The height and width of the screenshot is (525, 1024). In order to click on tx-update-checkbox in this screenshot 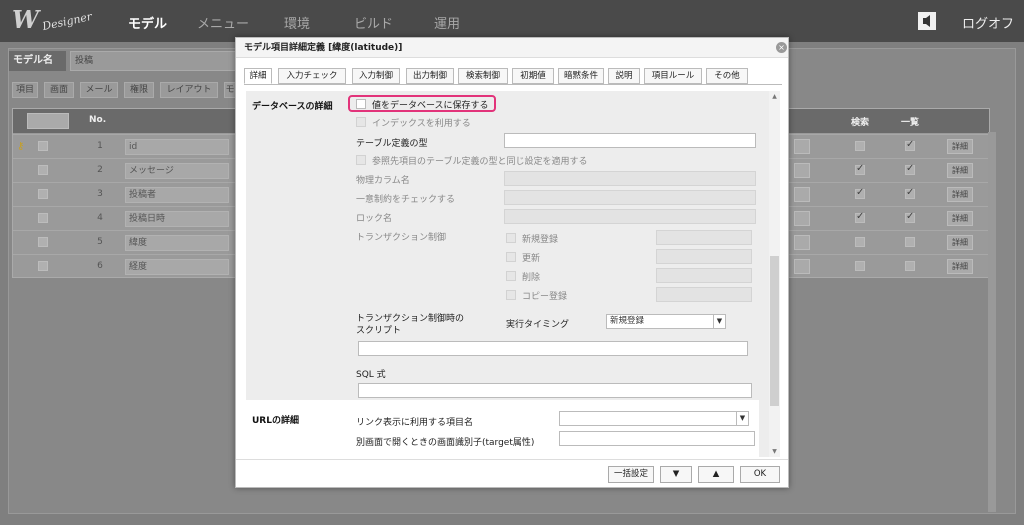, I will do `click(511, 257)`.